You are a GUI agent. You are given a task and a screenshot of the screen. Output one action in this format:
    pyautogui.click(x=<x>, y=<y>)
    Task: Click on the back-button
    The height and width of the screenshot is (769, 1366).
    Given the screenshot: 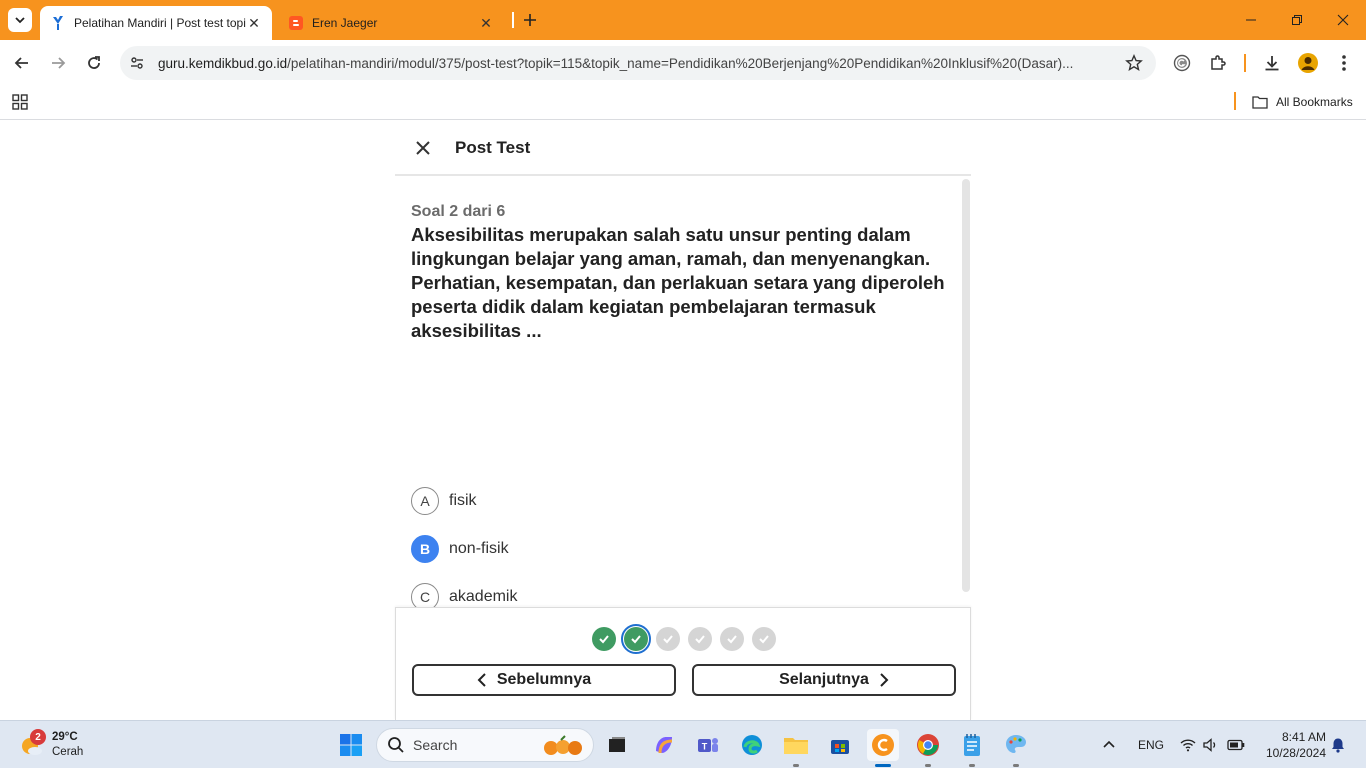 What is the action you would take?
    pyautogui.click(x=22, y=63)
    